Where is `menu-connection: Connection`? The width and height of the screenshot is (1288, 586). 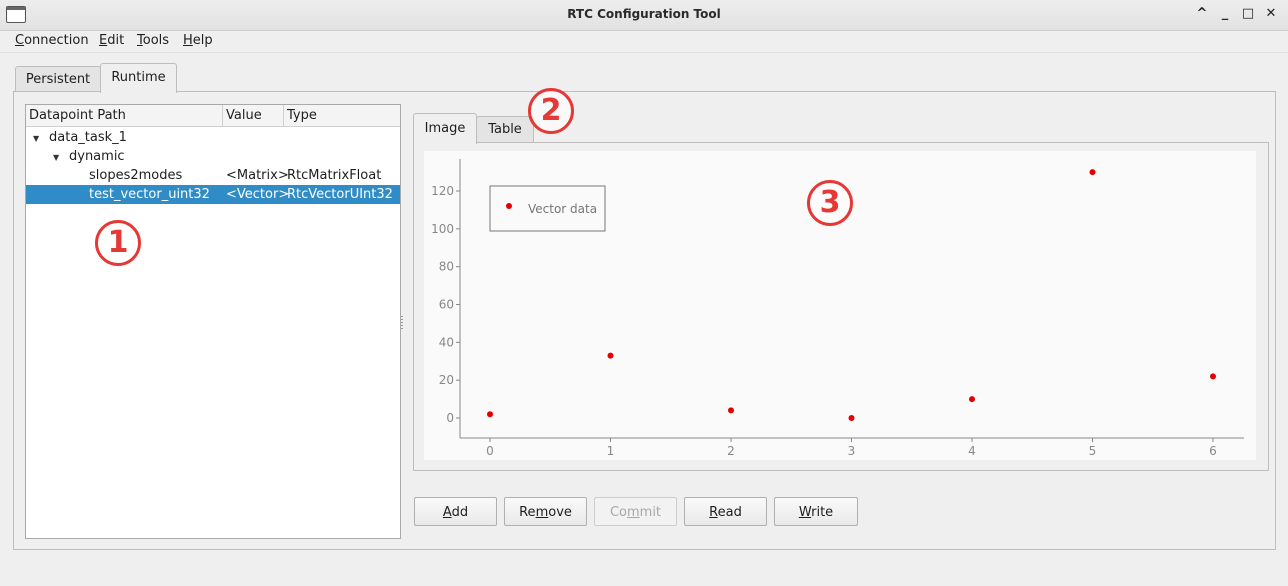 menu-connection: Connection is located at coordinates (52, 40).